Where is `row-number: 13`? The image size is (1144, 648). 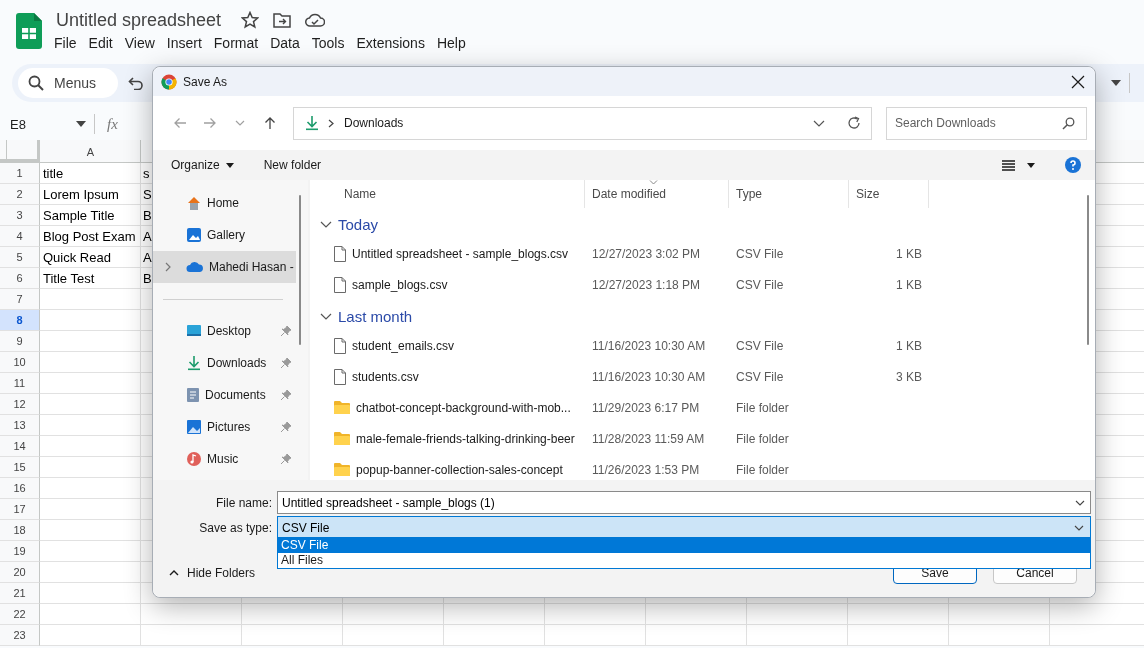 row-number: 13 is located at coordinates (20, 425).